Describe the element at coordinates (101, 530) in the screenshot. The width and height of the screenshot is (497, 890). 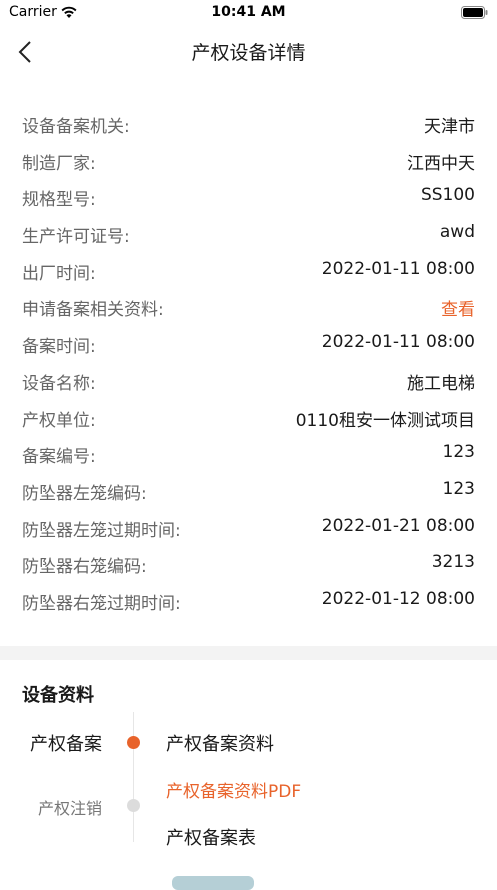
I see `detail-label: 防坠器左笼过期时间:` at that location.